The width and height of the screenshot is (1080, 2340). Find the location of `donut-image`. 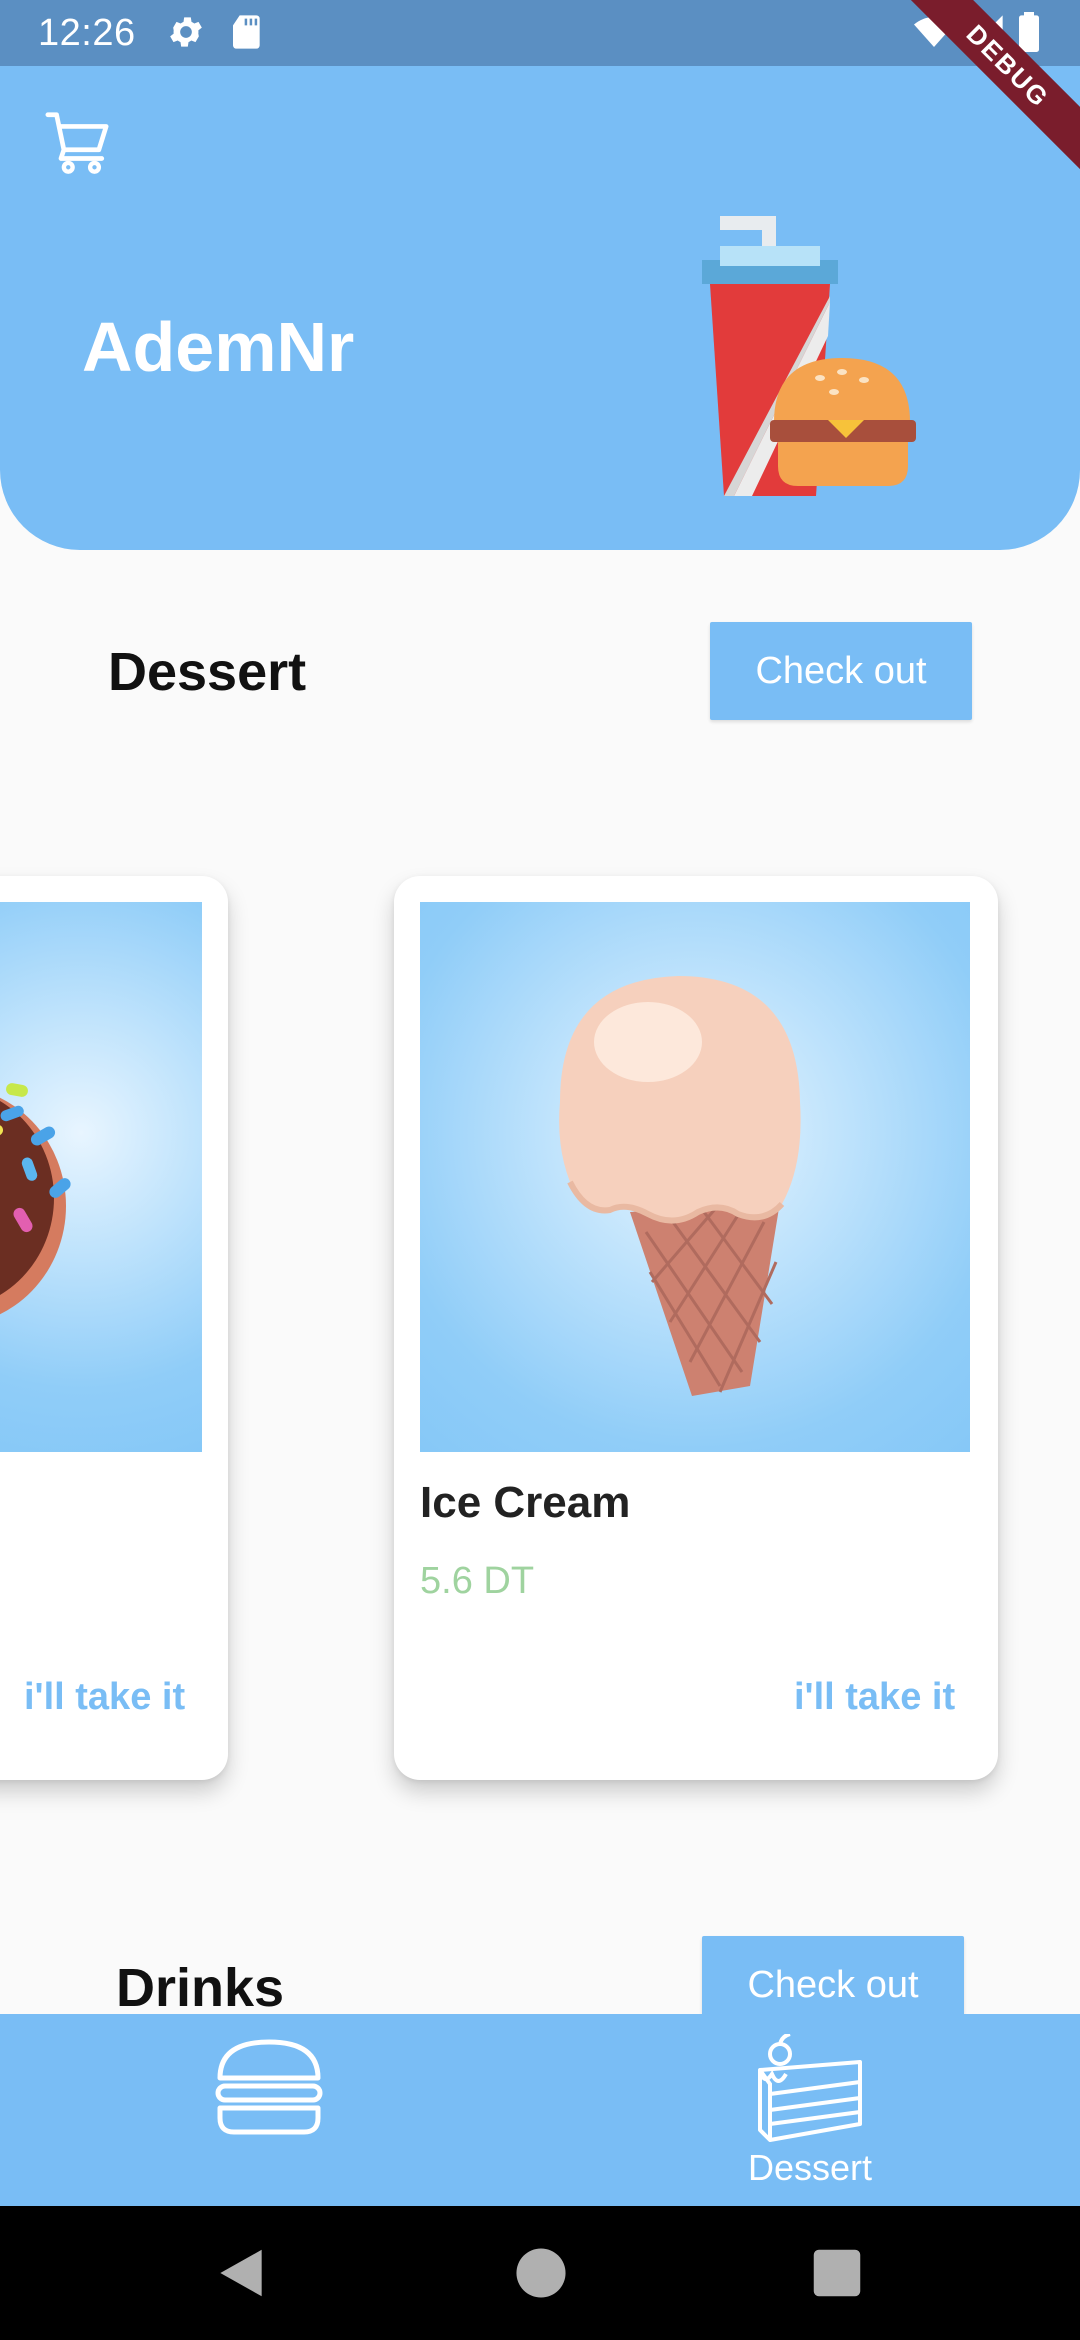

donut-image is located at coordinates (101, 1177).